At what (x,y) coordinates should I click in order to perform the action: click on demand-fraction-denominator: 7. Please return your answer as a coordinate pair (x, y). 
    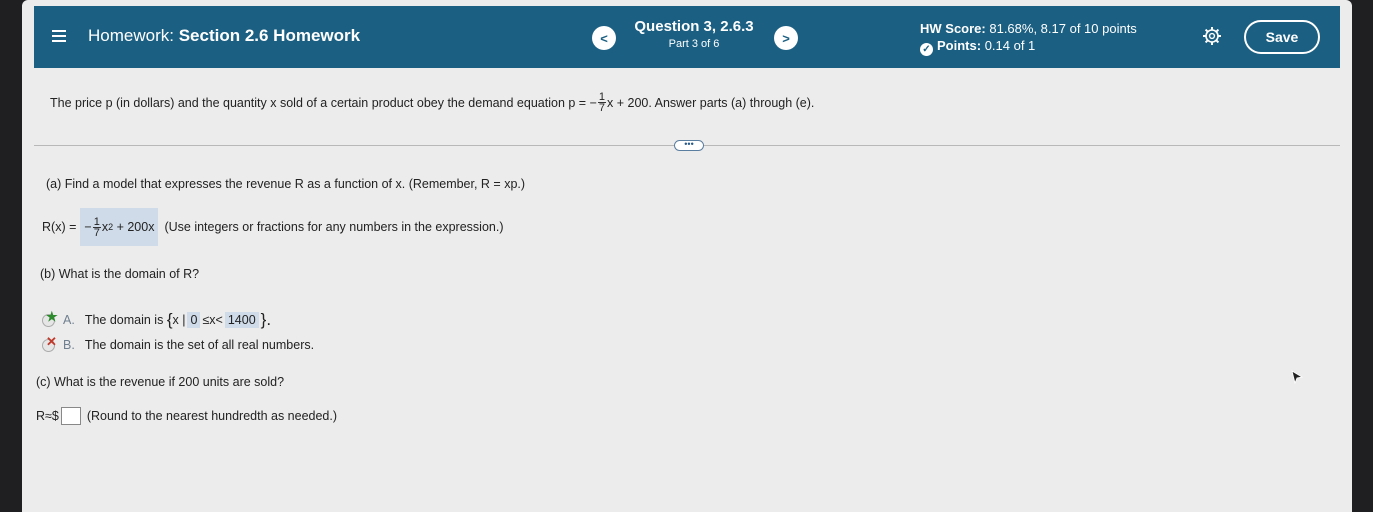
    Looking at the image, I should click on (601, 108).